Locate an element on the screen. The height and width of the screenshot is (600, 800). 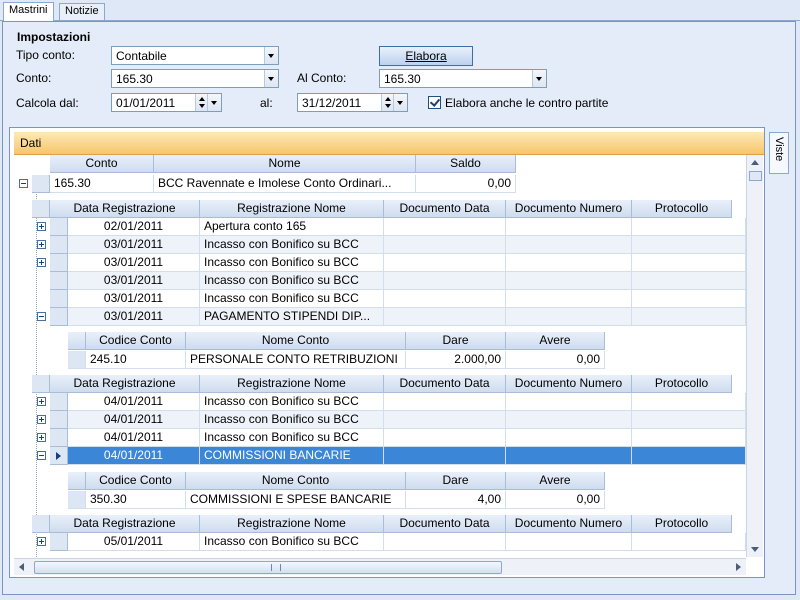
date-to-value: 31/12/2011 is located at coordinates (332, 103).